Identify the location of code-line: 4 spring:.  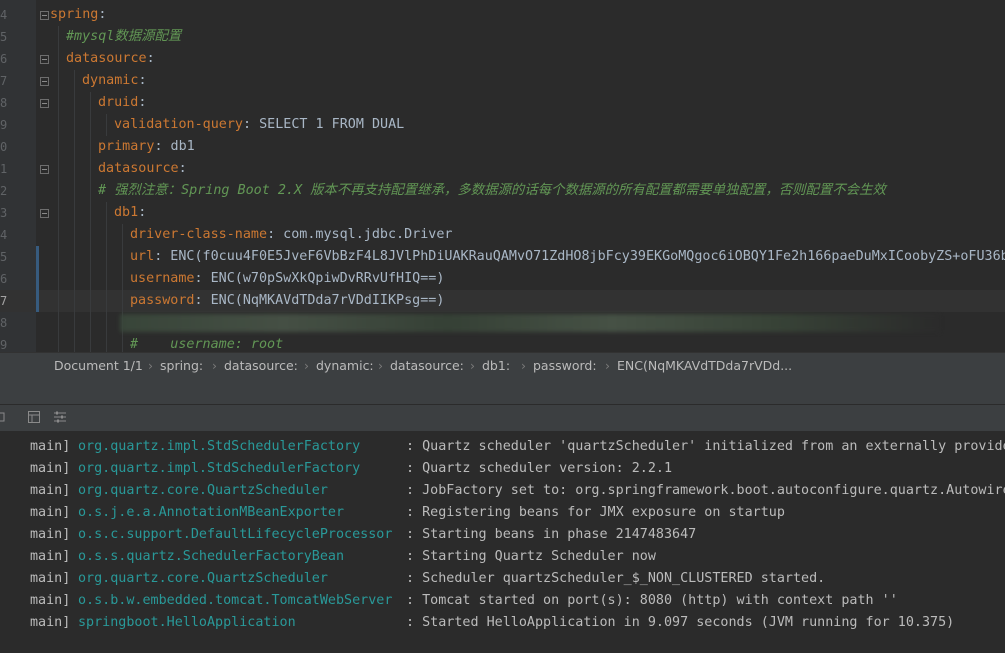
(502, 15).